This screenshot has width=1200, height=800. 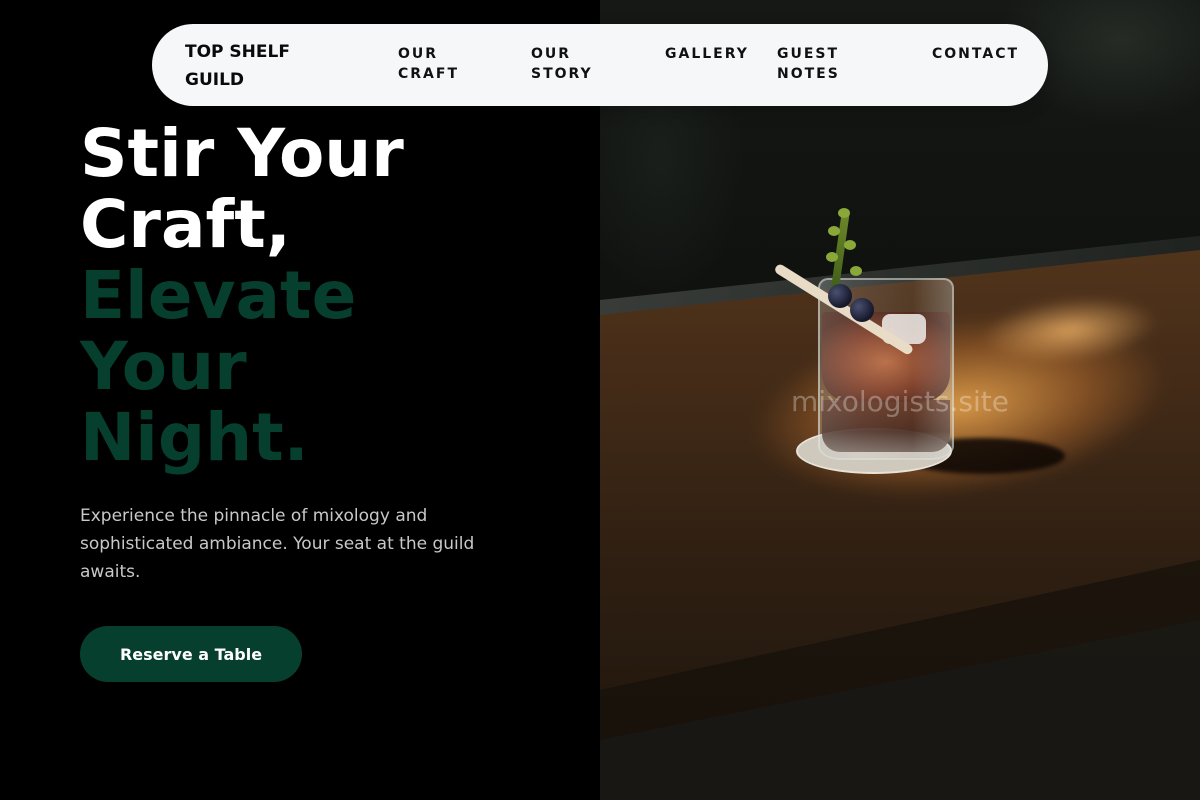 What do you see at coordinates (163, 366) in the screenshot?
I see `headline-accent-line: Your` at bounding box center [163, 366].